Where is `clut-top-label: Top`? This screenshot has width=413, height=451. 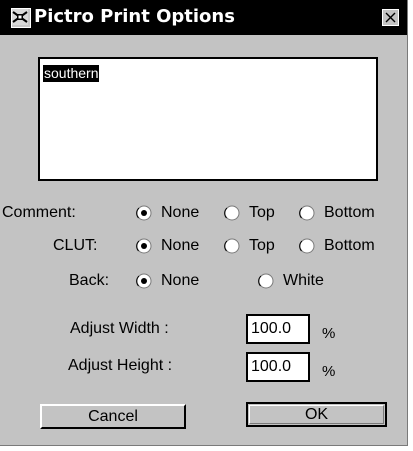 clut-top-label: Top is located at coordinates (262, 246).